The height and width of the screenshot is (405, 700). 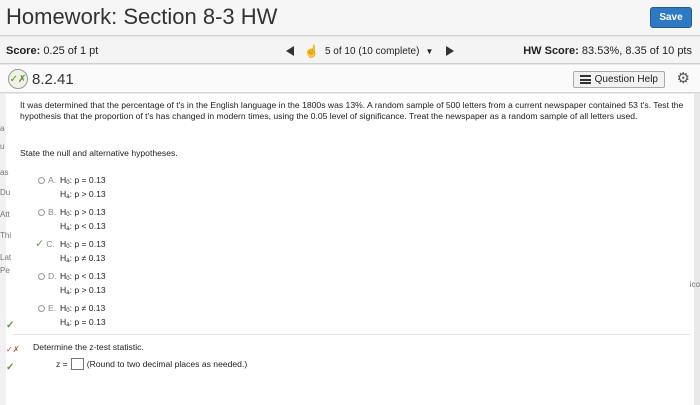 I want to click on margin-fragment: ico, so click(x=694, y=284).